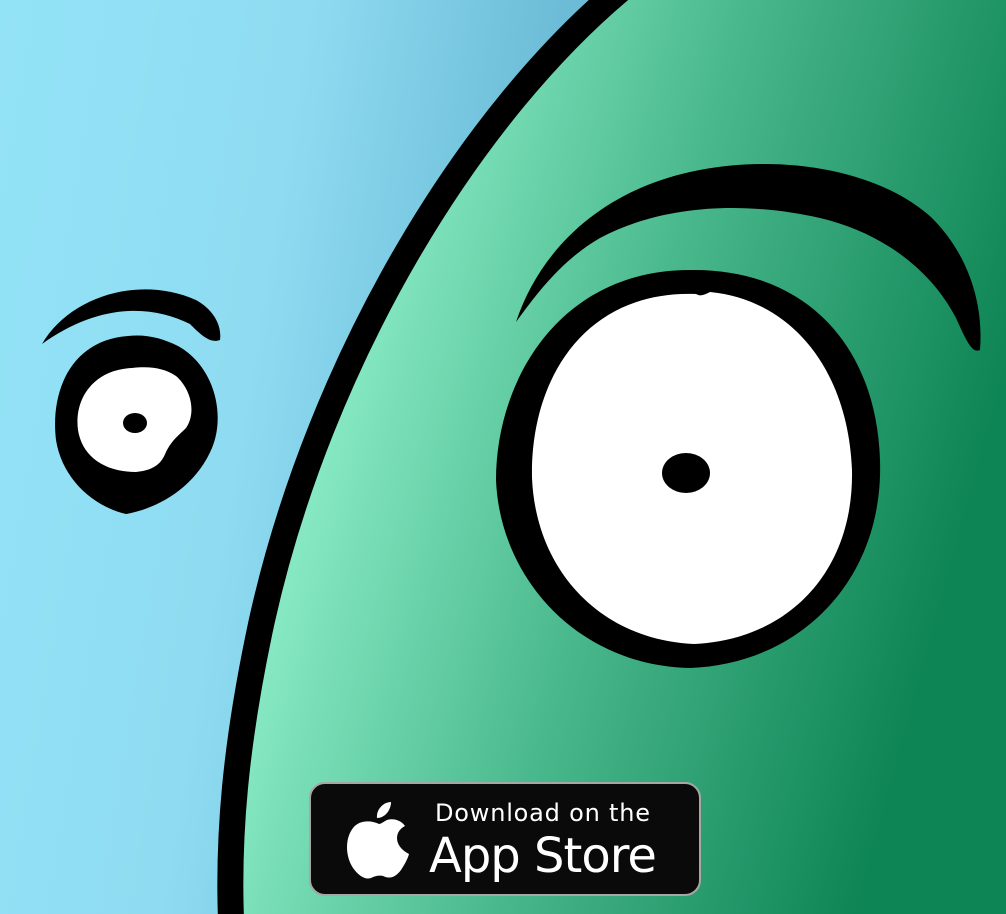  I want to click on badge-line-2: App Store, so click(543, 856).